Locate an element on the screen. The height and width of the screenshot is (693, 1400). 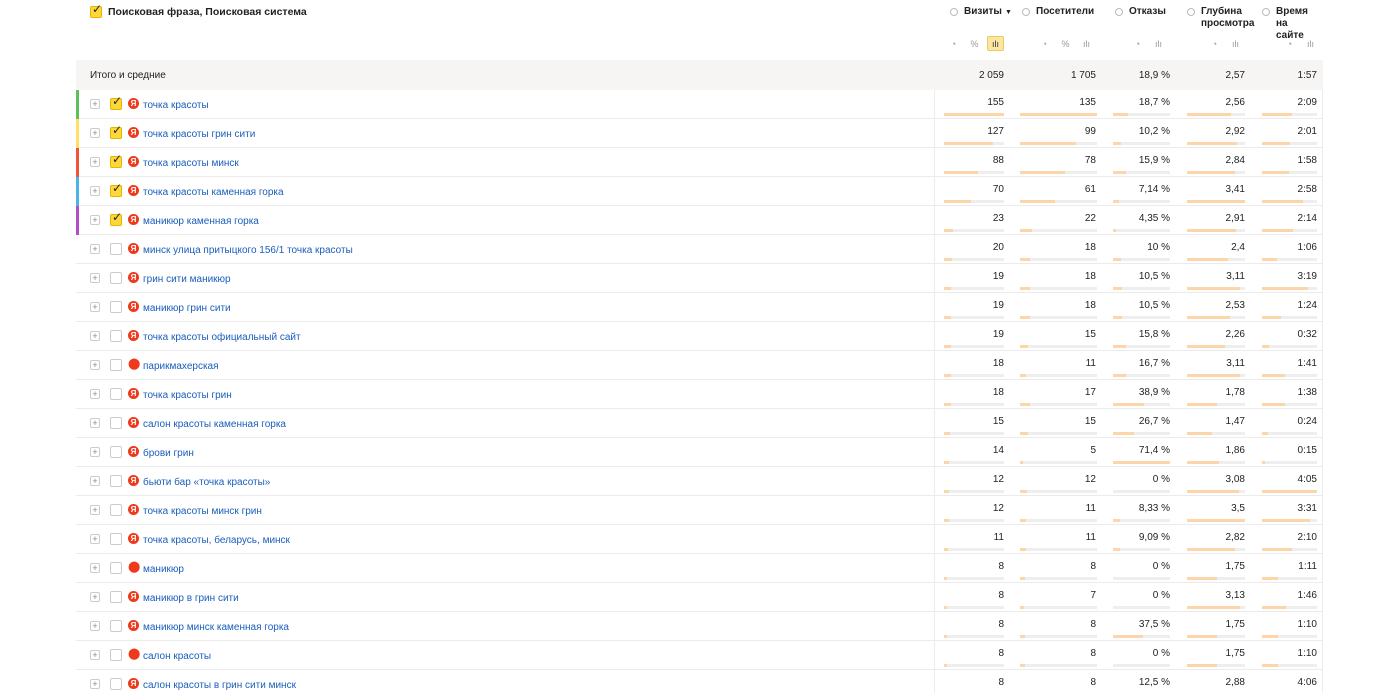
table-row: + ⬤ салон красоты 8 8 0 % 1,75 1:10 is located at coordinates (699, 655).